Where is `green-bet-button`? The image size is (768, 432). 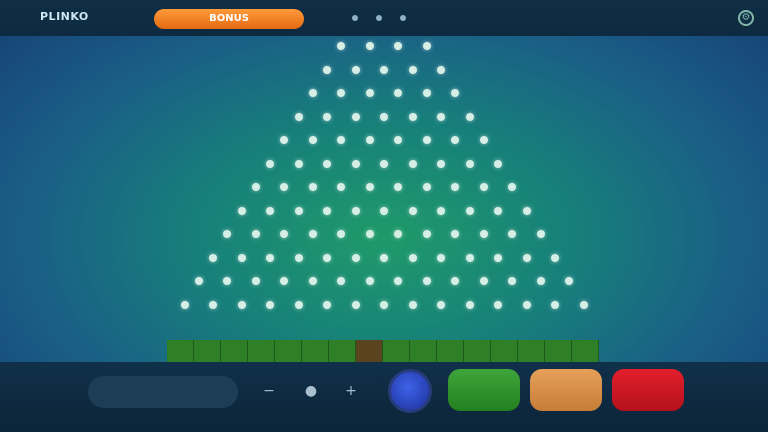 green-bet-button is located at coordinates (484, 390).